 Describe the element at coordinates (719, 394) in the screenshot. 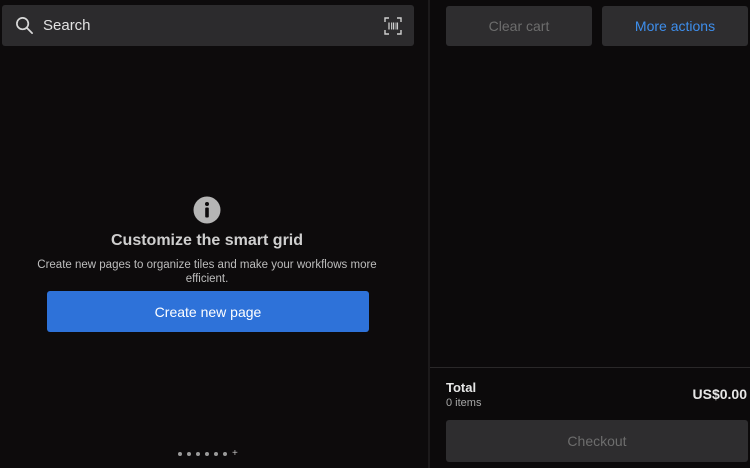

I see `total-amount: US$0.00` at that location.